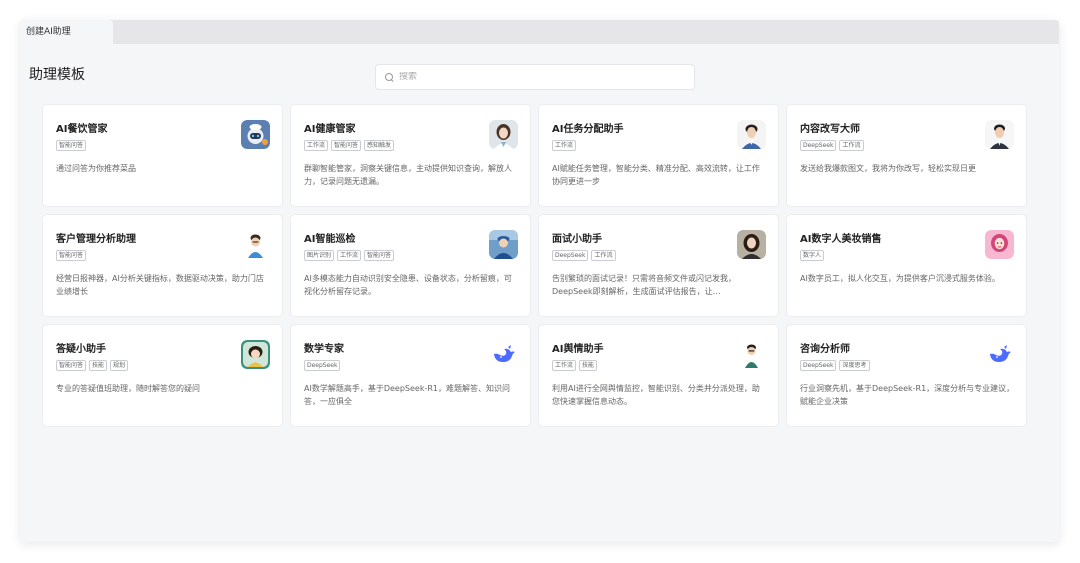  I want to click on search-input, so click(539, 77).